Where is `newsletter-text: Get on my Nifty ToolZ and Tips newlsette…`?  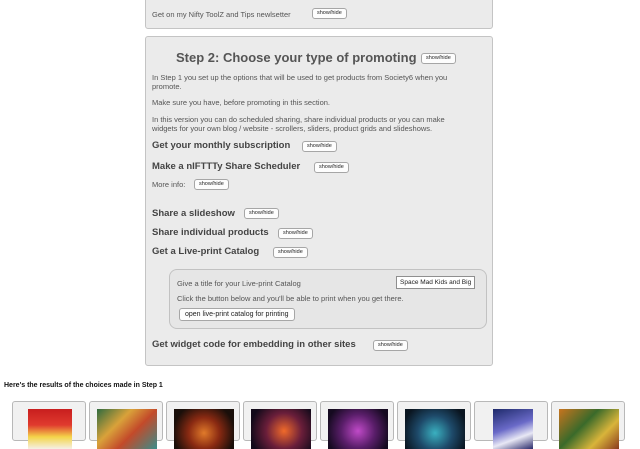
newsletter-text: Get on my Nifty ToolZ and Tips newlsette… is located at coordinates (221, 14).